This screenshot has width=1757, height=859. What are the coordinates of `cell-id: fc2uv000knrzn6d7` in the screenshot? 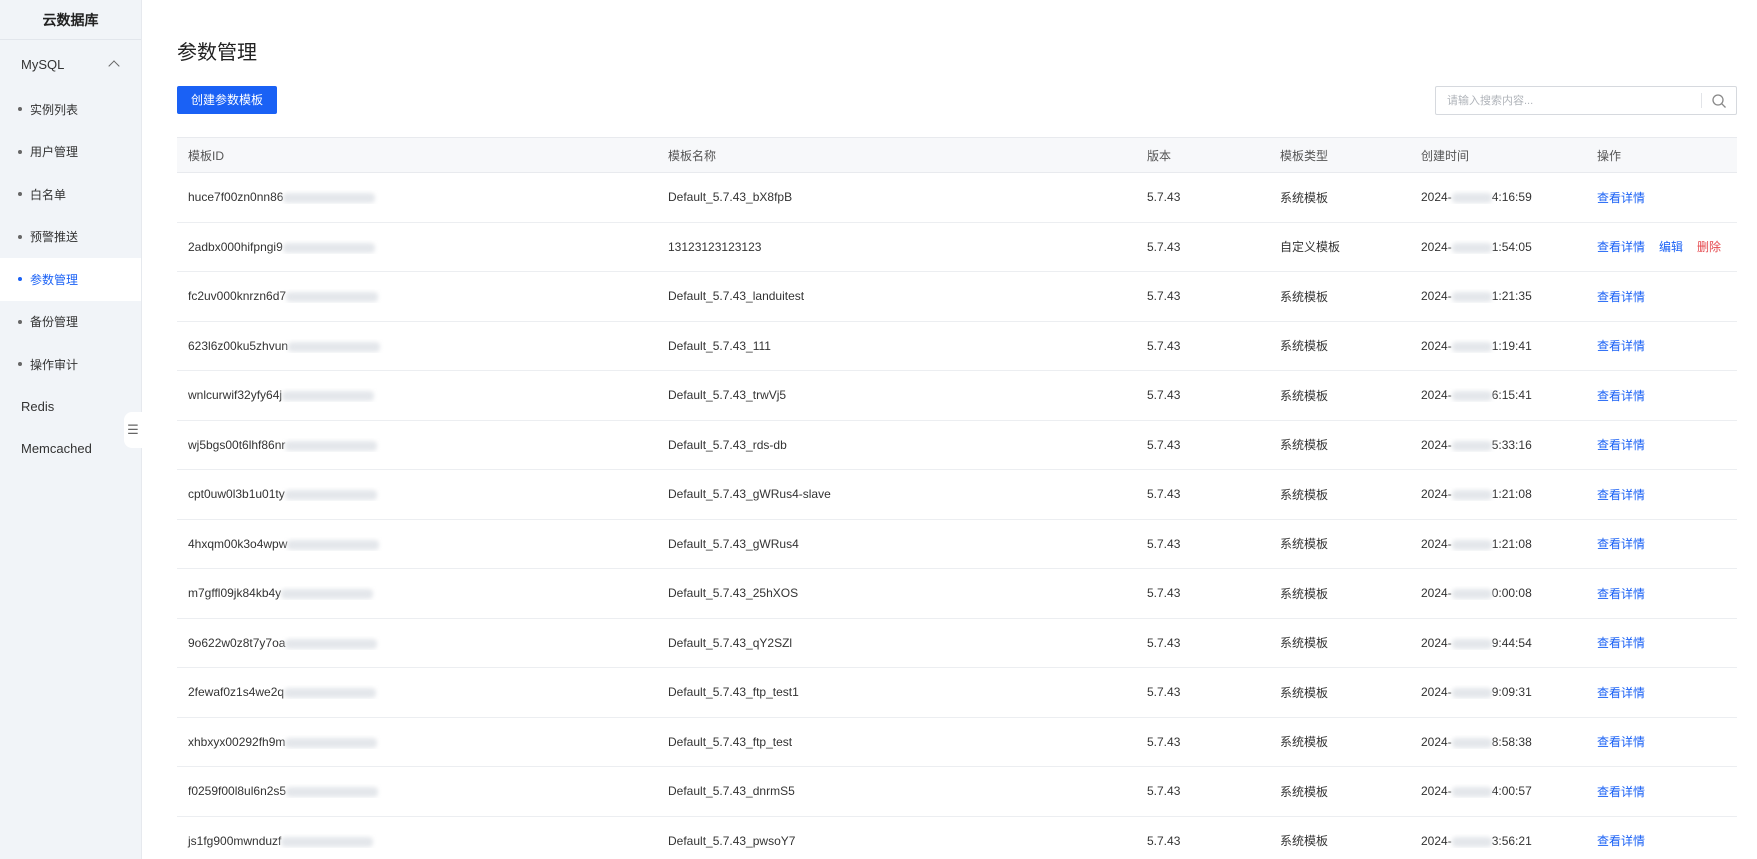 It's located at (417, 296).